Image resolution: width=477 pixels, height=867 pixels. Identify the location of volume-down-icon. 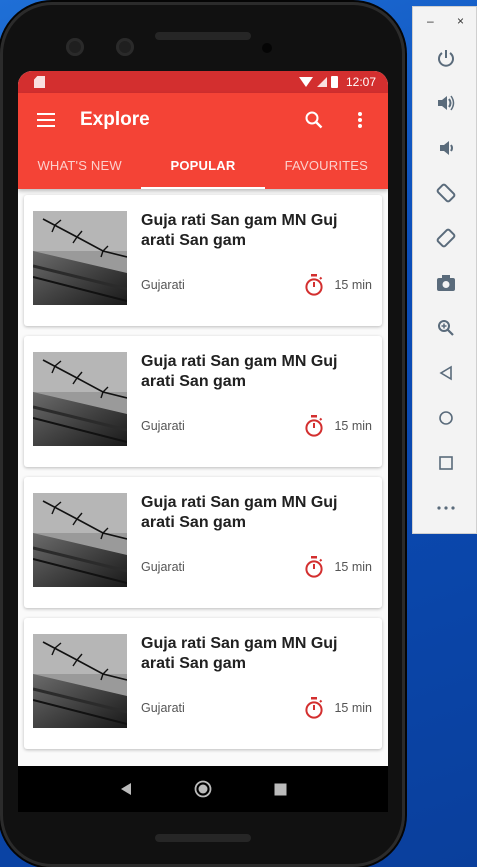
(446, 147).